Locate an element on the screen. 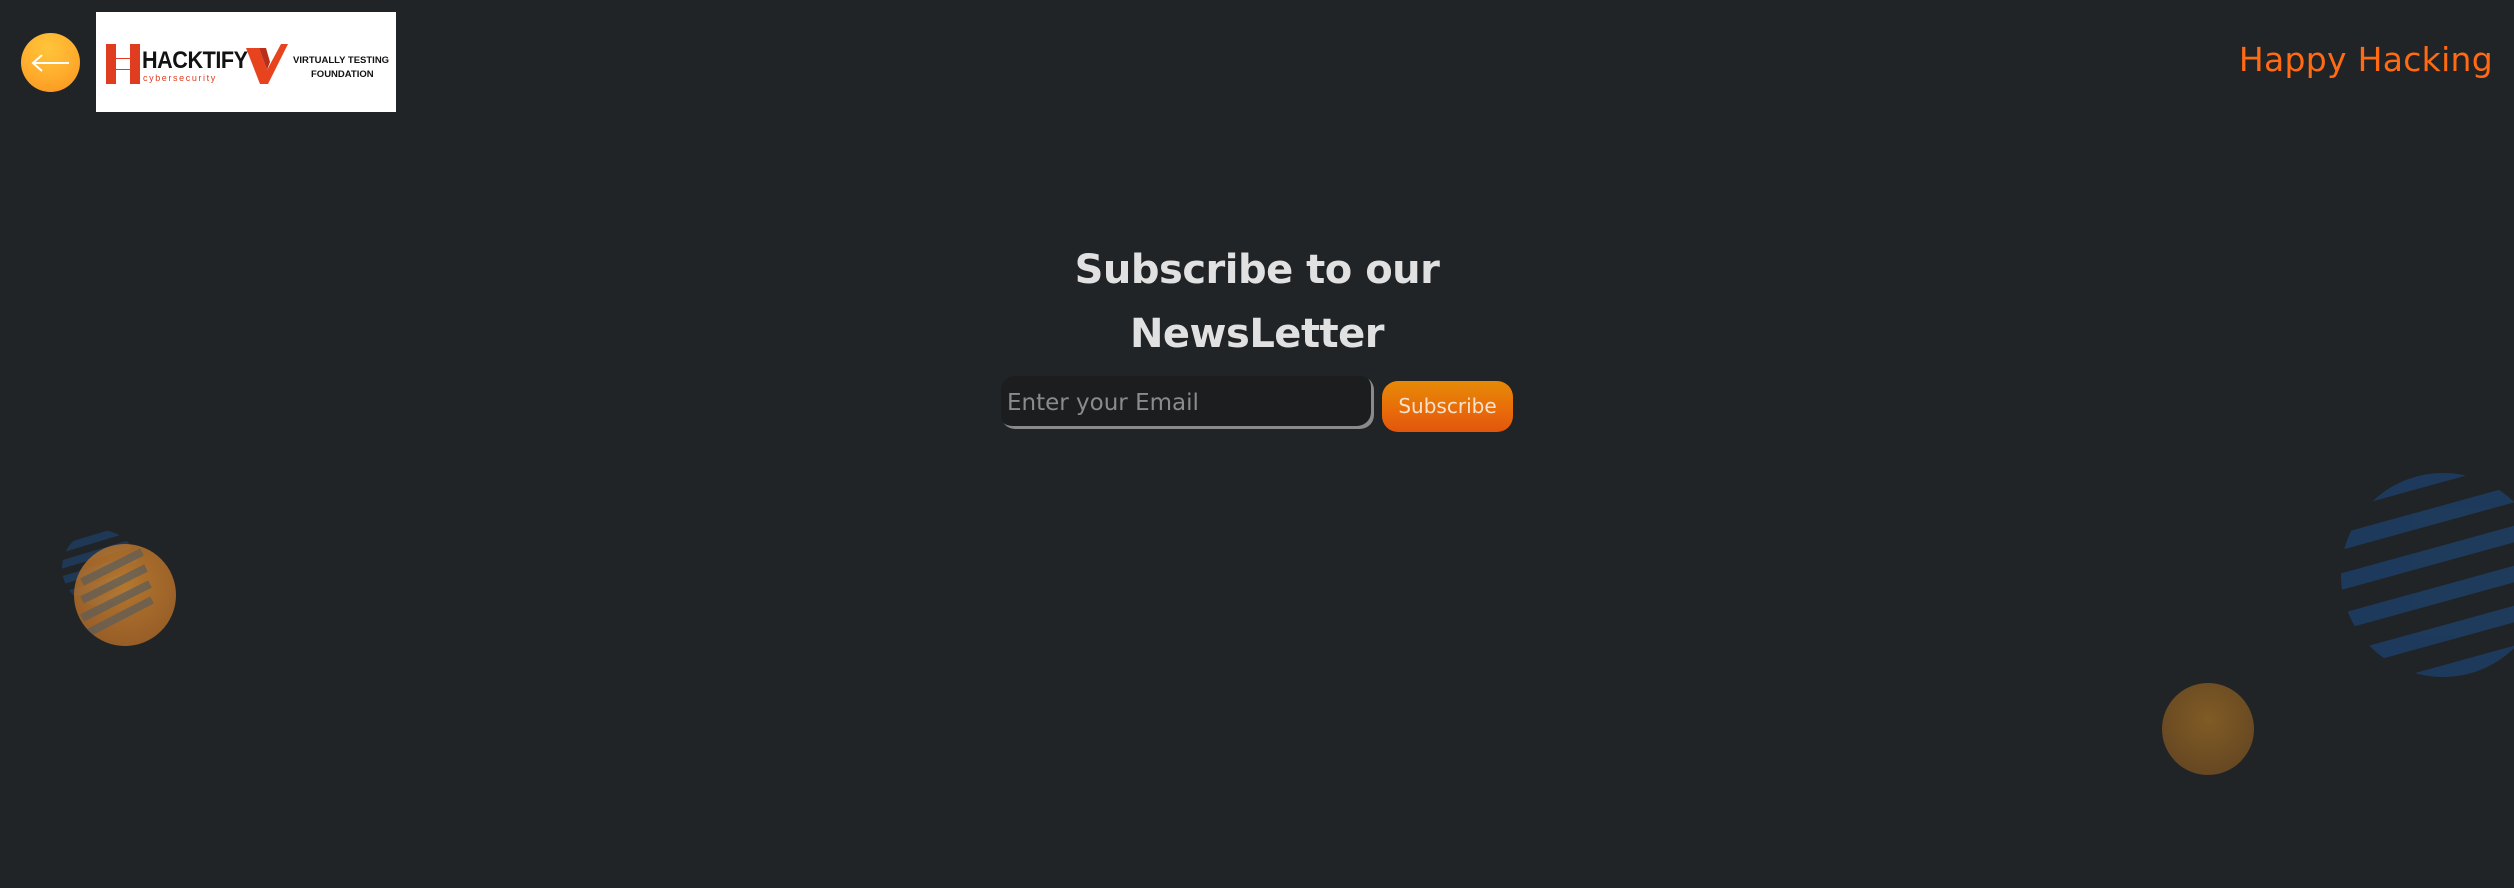 This screenshot has width=2514, height=888. happy-hacking-tagline: Happy Hacking is located at coordinates (2365, 59).